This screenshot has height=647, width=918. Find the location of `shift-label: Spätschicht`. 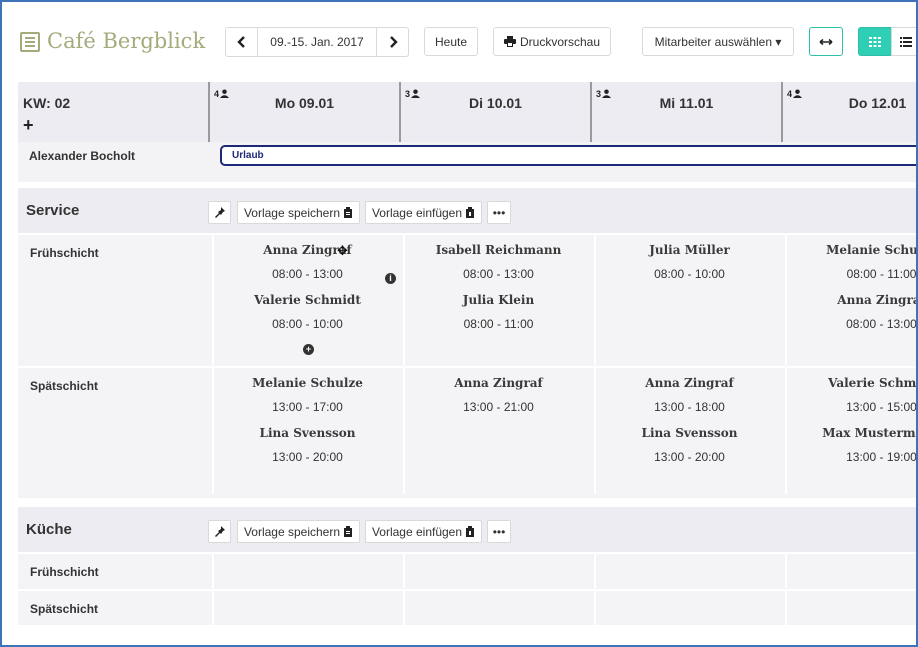

shift-label: Spätschicht is located at coordinates (64, 609).